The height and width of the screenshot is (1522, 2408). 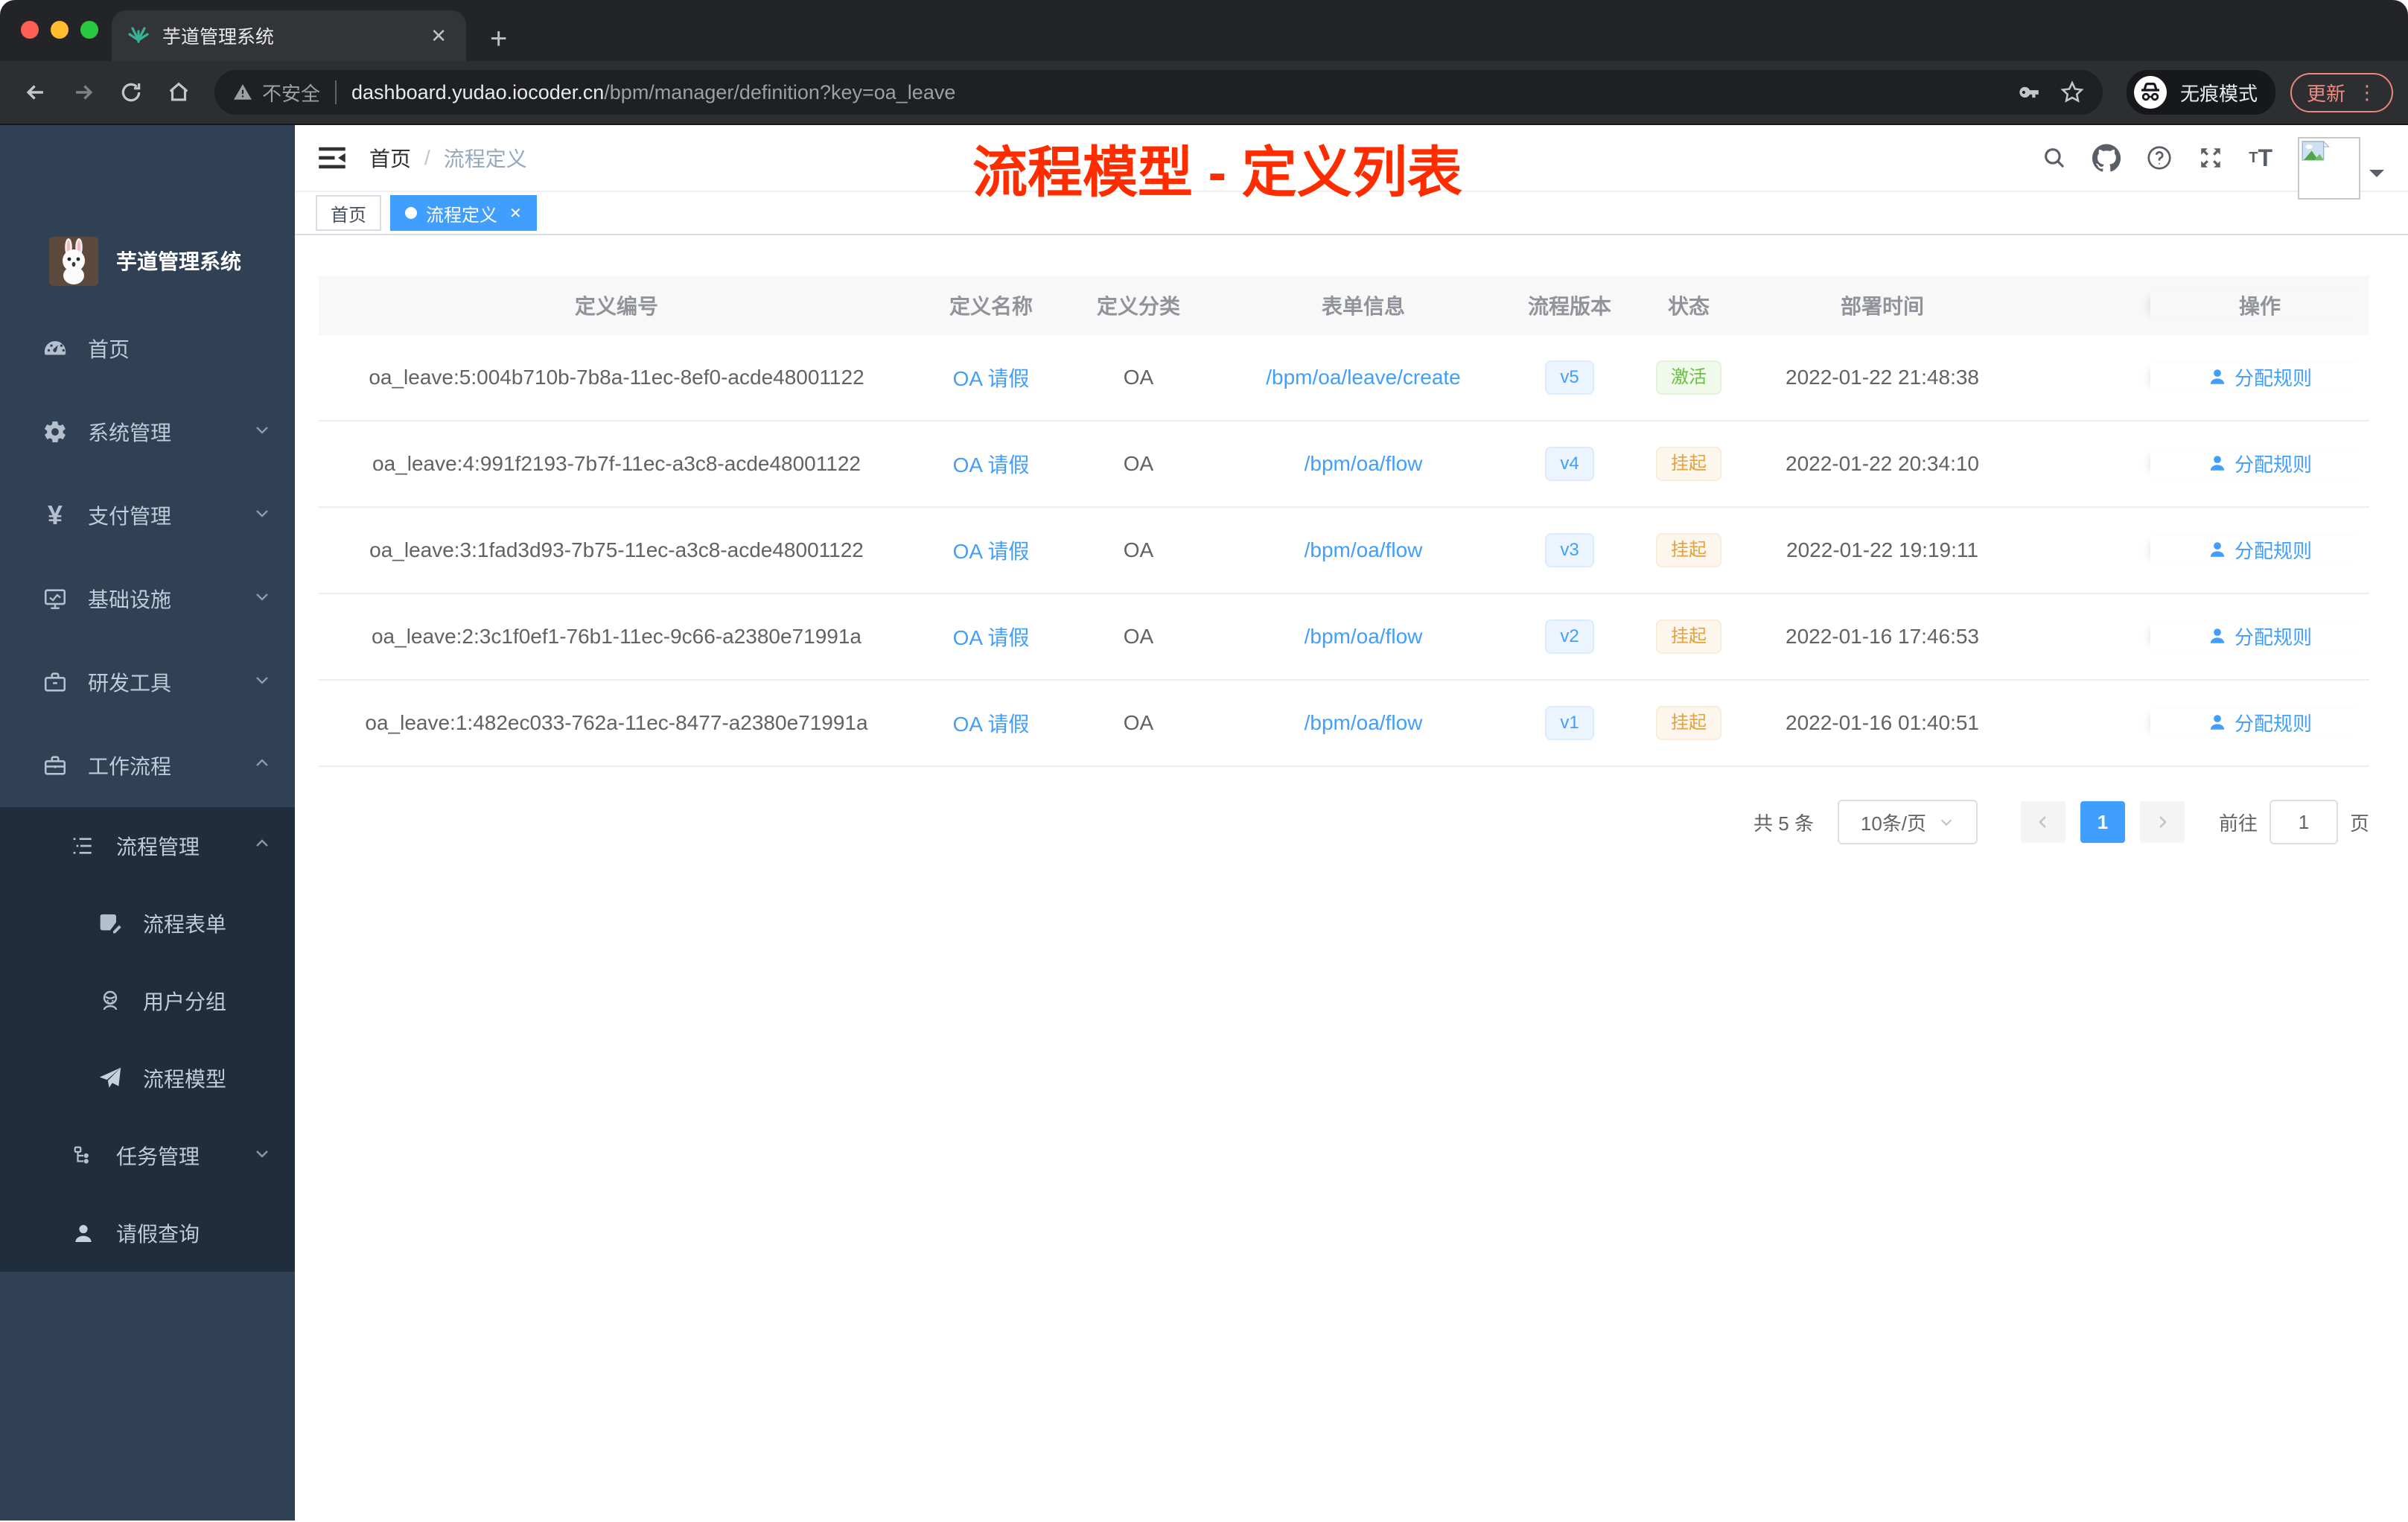 I want to click on version-badge: v1, so click(x=1569, y=723).